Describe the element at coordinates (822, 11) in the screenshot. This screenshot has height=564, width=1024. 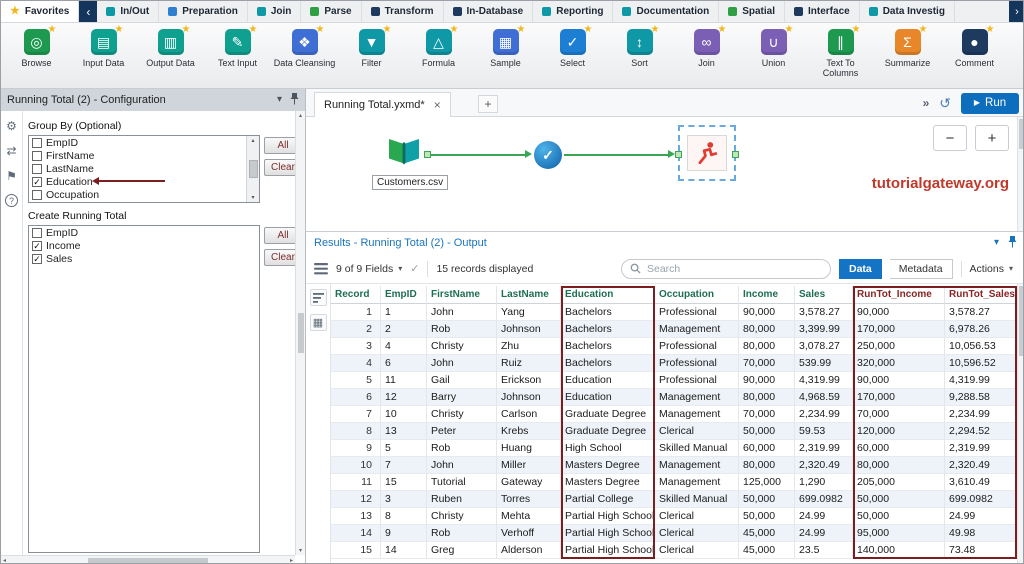
I see `ribbon-tab-interface: Interface` at that location.